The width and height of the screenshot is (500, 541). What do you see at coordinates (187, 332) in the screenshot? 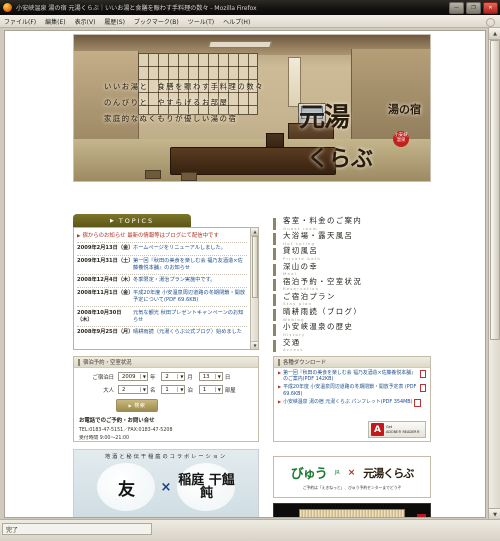
I see `topics-link: 晴耕雨読（元湯くらぶ公式ブログ）始めました` at bounding box center [187, 332].